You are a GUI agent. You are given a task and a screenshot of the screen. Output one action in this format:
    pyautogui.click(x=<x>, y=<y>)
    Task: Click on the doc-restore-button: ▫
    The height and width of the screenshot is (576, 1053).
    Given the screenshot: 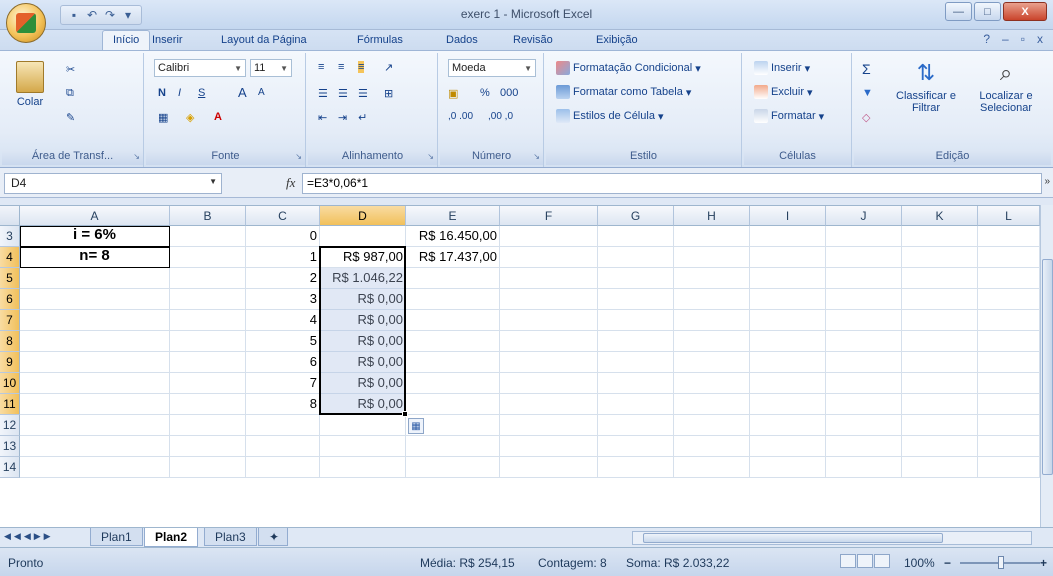 What is the action you would take?
    pyautogui.click(x=1023, y=39)
    